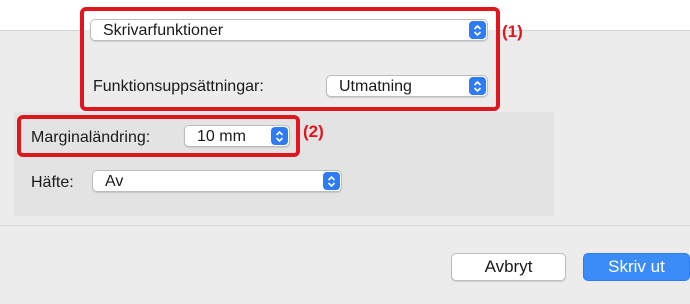  Describe the element at coordinates (331, 181) in the screenshot. I see `up-down-chevron-icon` at that location.